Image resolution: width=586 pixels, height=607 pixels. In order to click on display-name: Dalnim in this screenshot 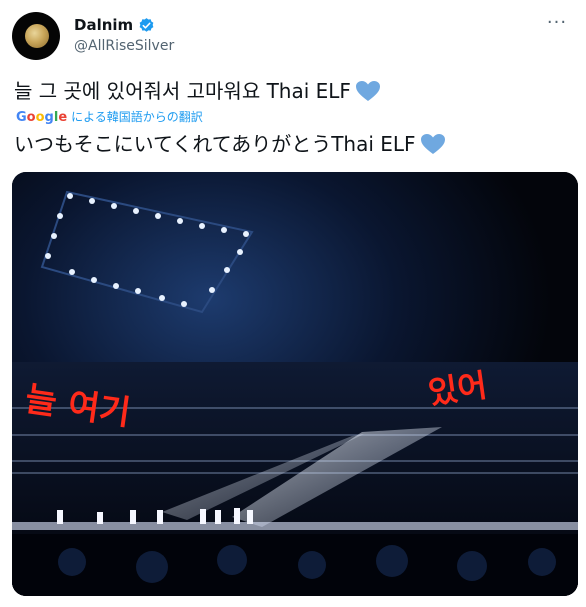, I will do `click(103, 25)`.